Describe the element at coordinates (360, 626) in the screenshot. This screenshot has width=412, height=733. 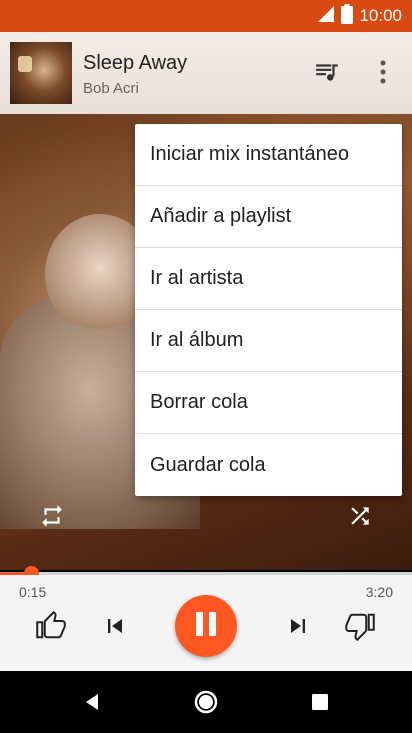
I see `thumb-down-icon` at that location.